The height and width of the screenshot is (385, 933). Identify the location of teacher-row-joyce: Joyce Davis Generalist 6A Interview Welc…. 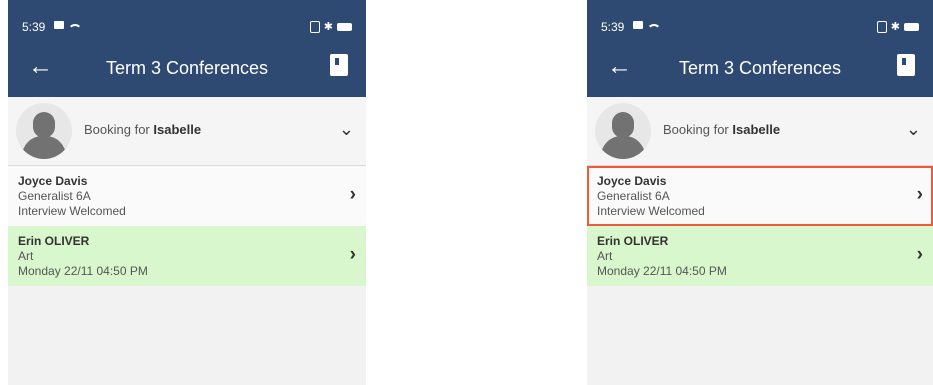
(187, 196).